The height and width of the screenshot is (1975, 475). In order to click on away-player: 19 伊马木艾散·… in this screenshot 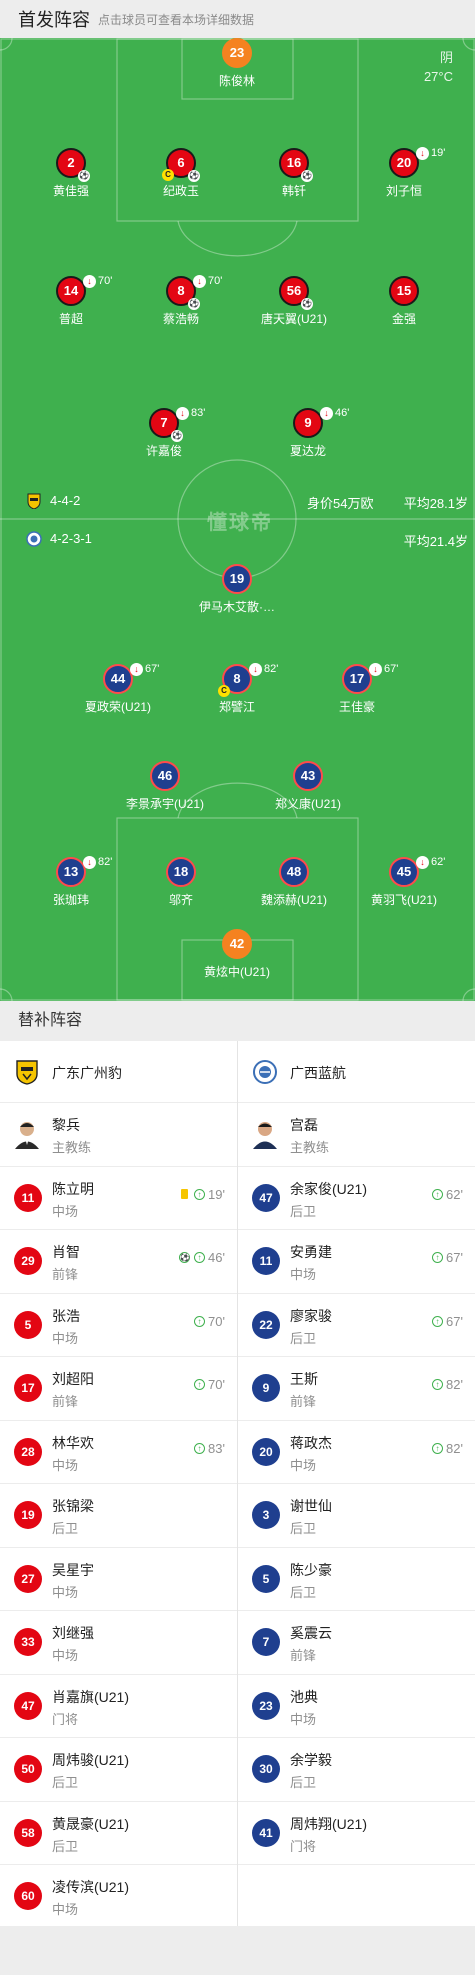, I will do `click(237, 589)`.